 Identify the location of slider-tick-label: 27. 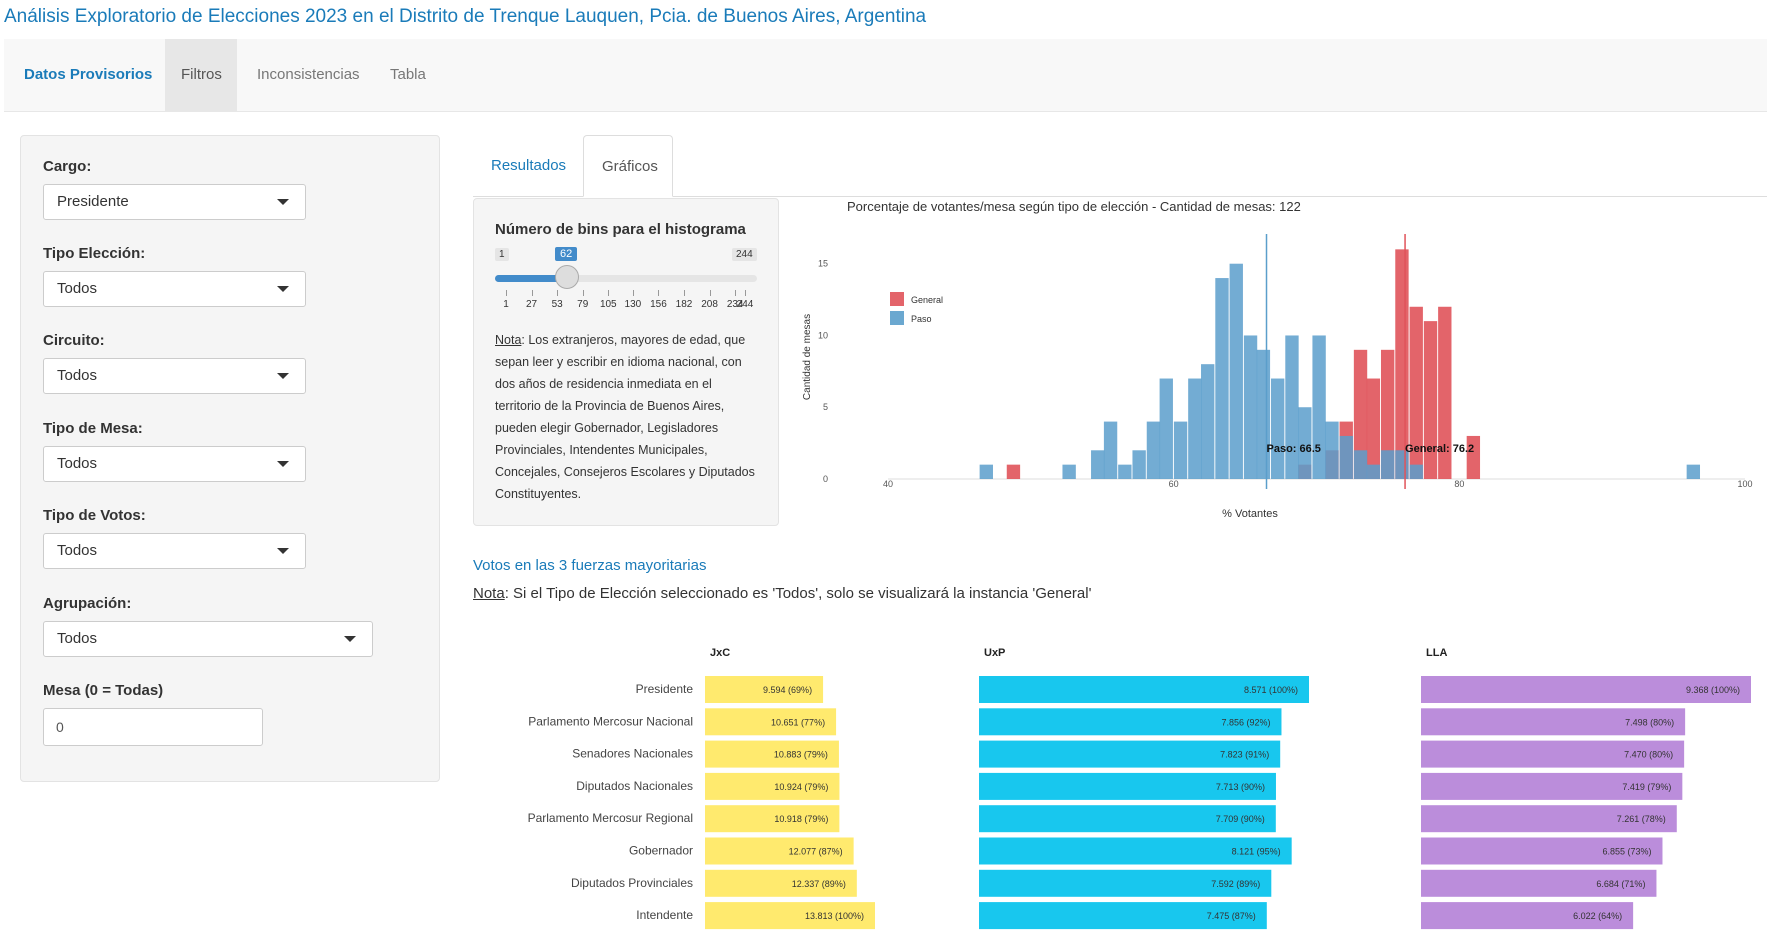
(532, 304).